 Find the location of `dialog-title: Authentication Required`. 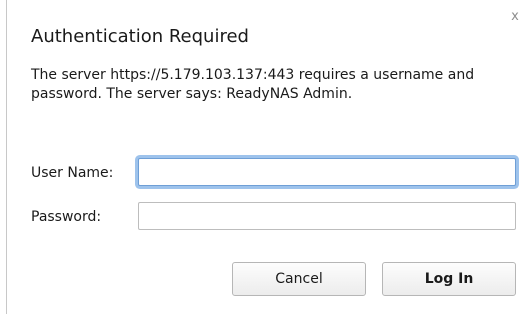

dialog-title: Authentication Required is located at coordinates (140, 36).